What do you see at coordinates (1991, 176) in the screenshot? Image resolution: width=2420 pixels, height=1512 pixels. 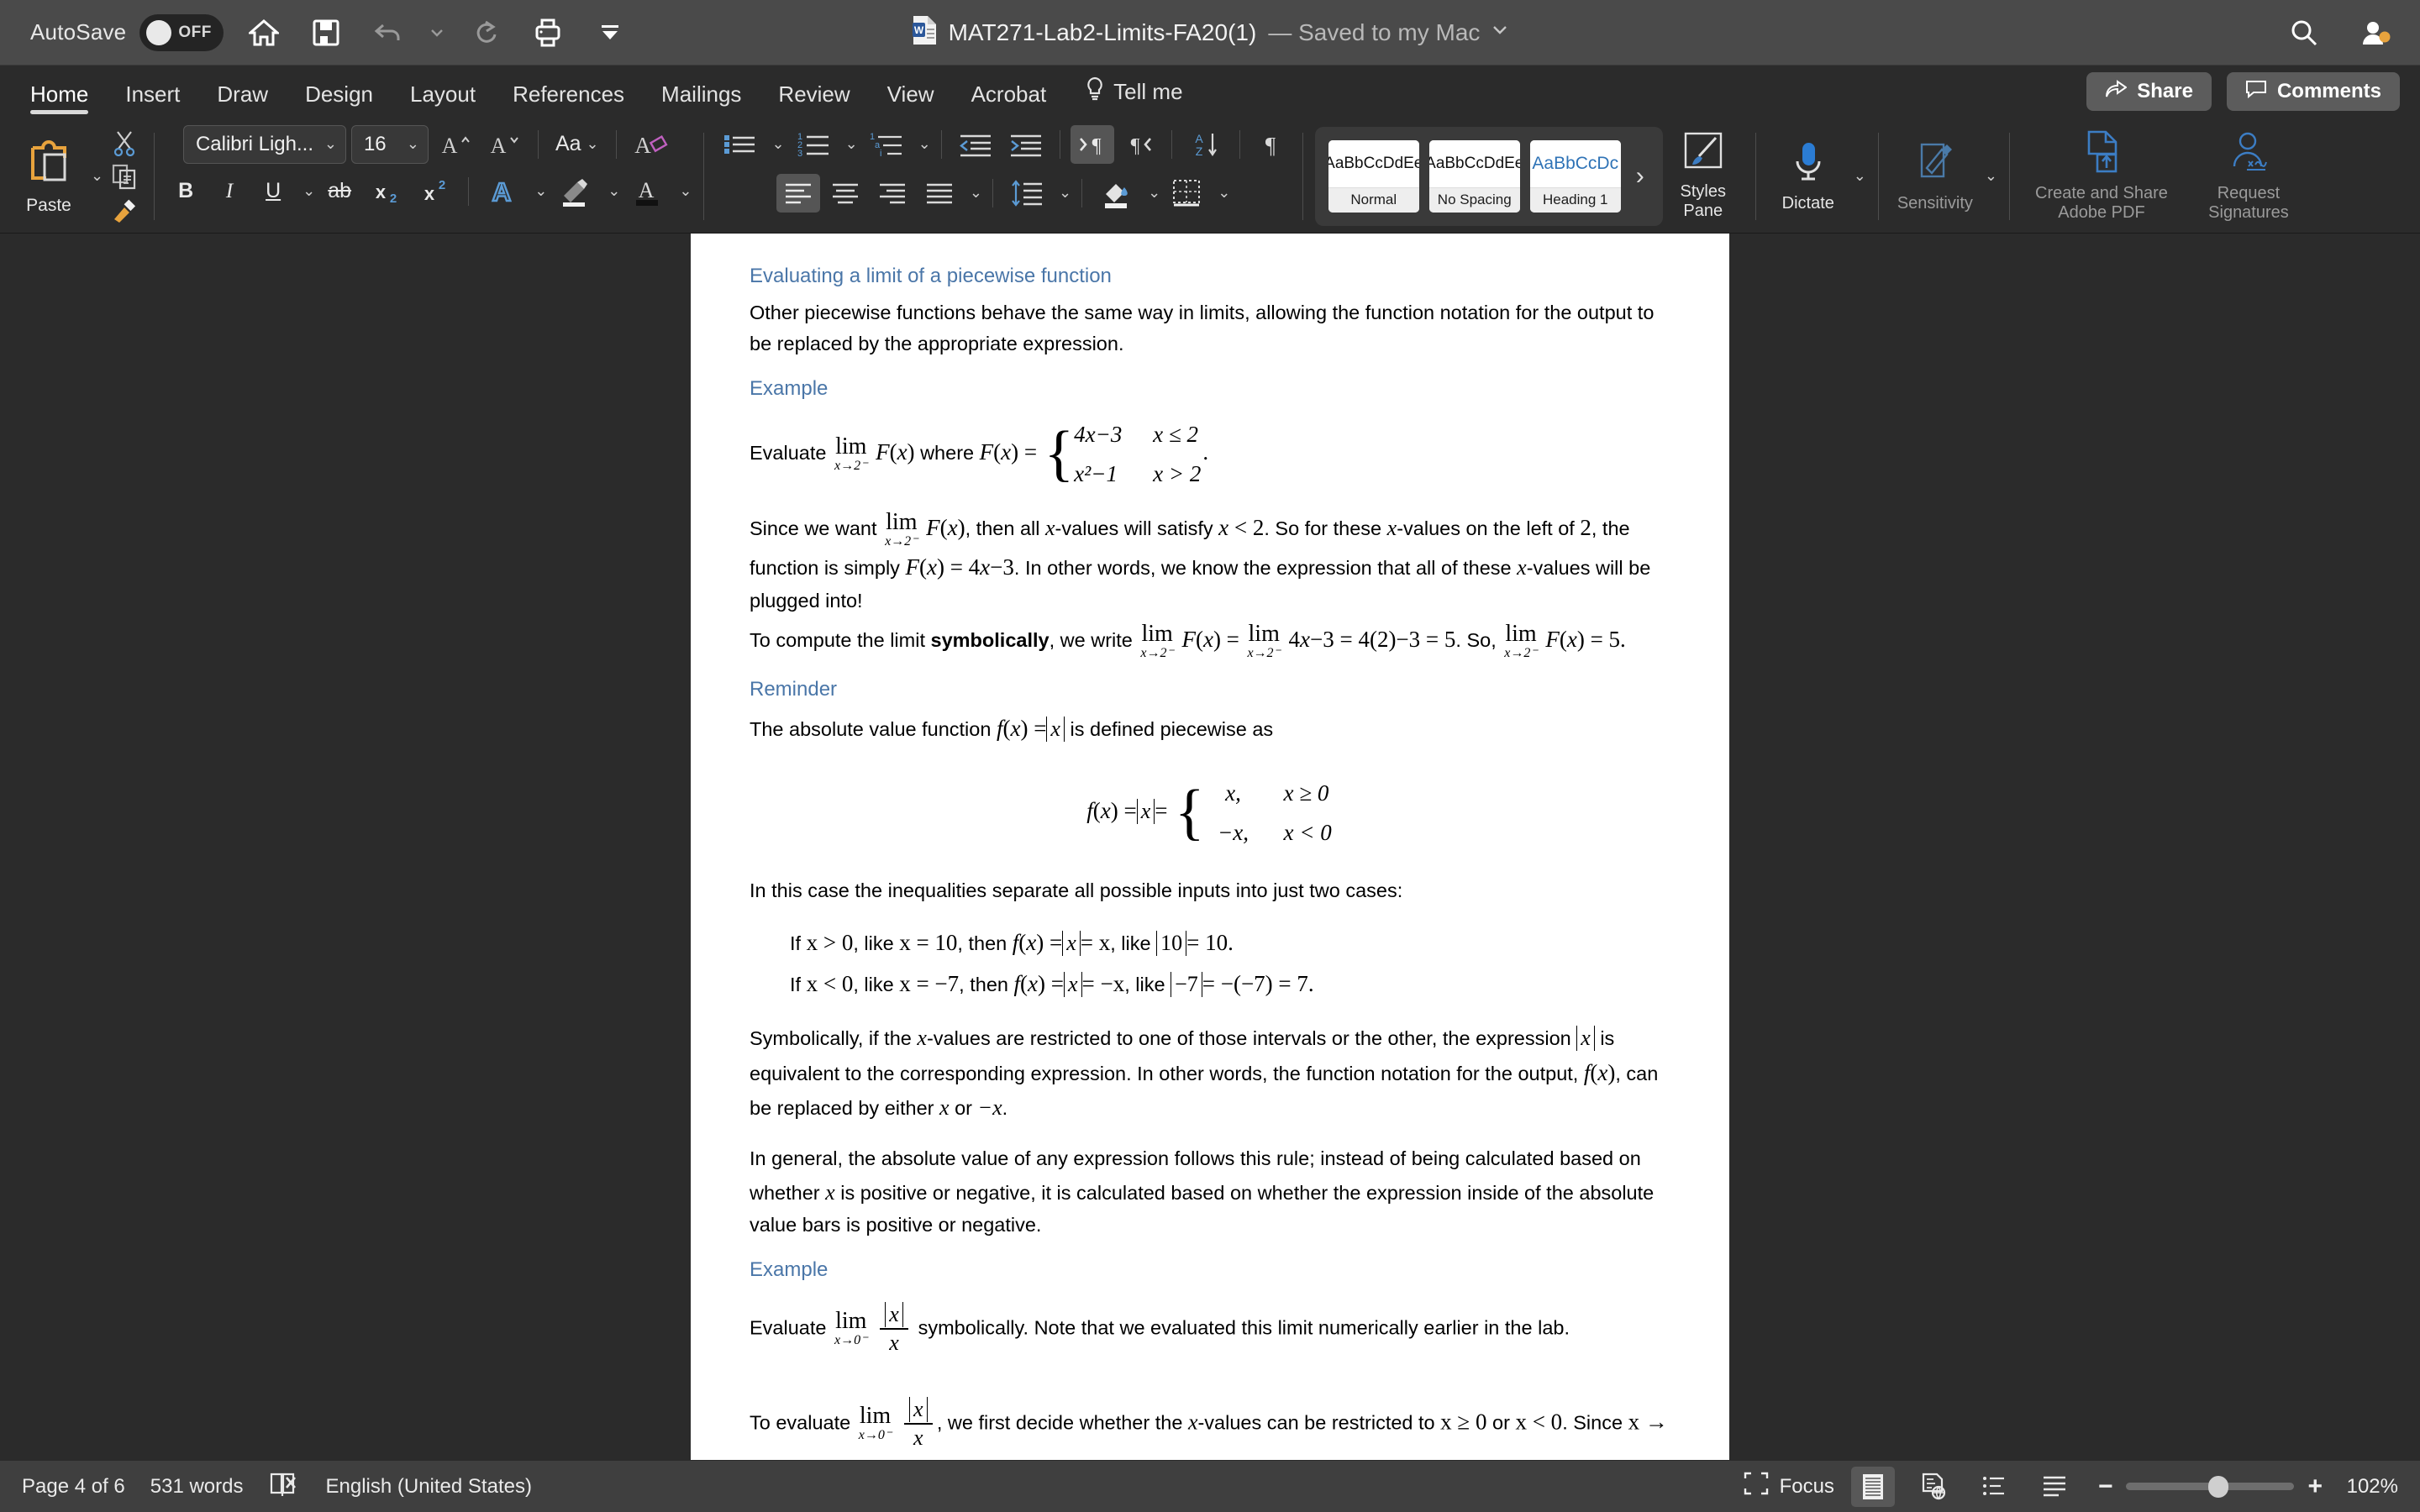 I see `sensitivity-chevron-down-icon: ⌄` at bounding box center [1991, 176].